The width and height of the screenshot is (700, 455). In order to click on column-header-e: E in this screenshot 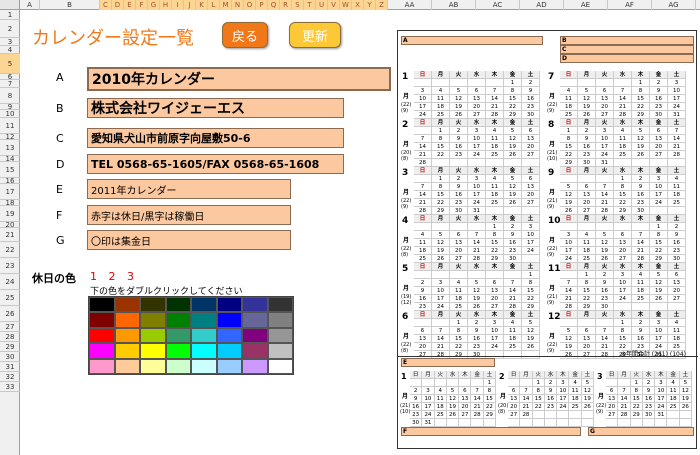, I will do `click(130, 5)`.